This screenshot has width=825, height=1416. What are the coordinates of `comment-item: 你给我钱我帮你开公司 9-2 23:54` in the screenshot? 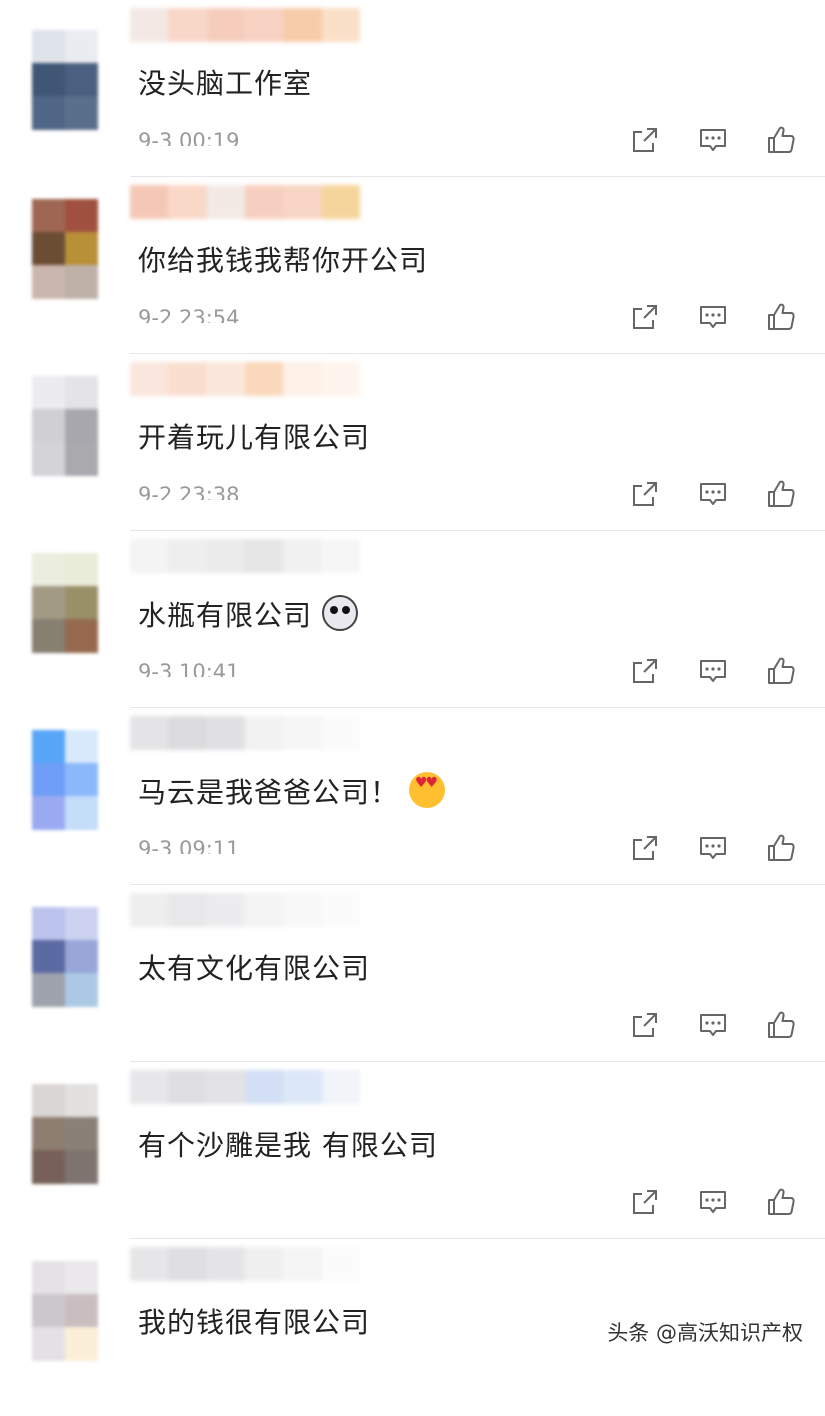 It's located at (412, 265).